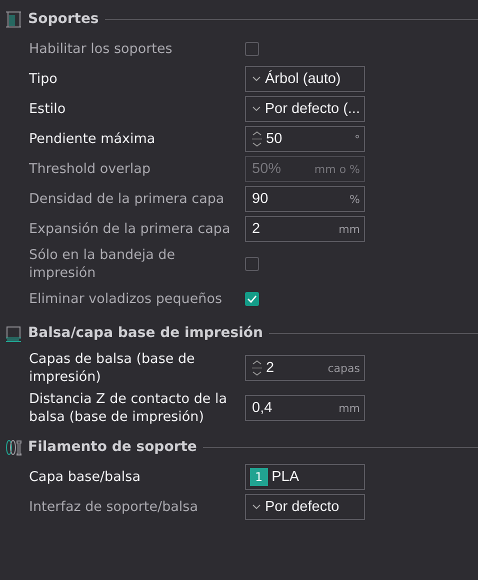 The width and height of the screenshot is (478, 580). Describe the element at coordinates (305, 368) in the screenshot. I see `number-spinner: 2 capas` at that location.